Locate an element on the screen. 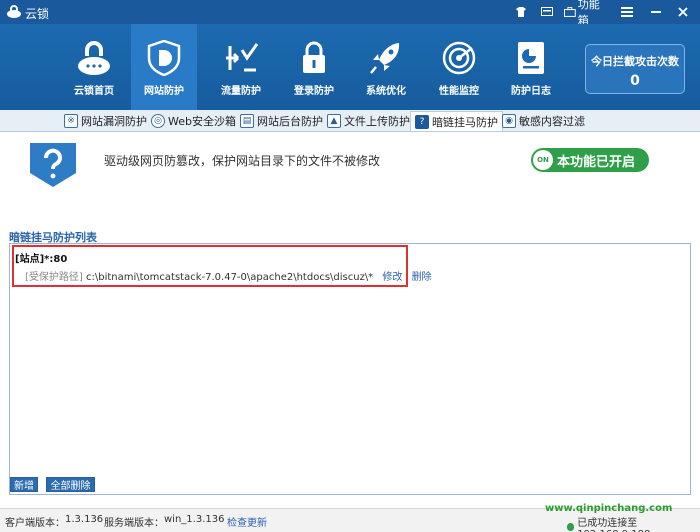 The image size is (700, 532). tab-content-filter: ◉ 敏感内容过滤 is located at coordinates (543, 121).